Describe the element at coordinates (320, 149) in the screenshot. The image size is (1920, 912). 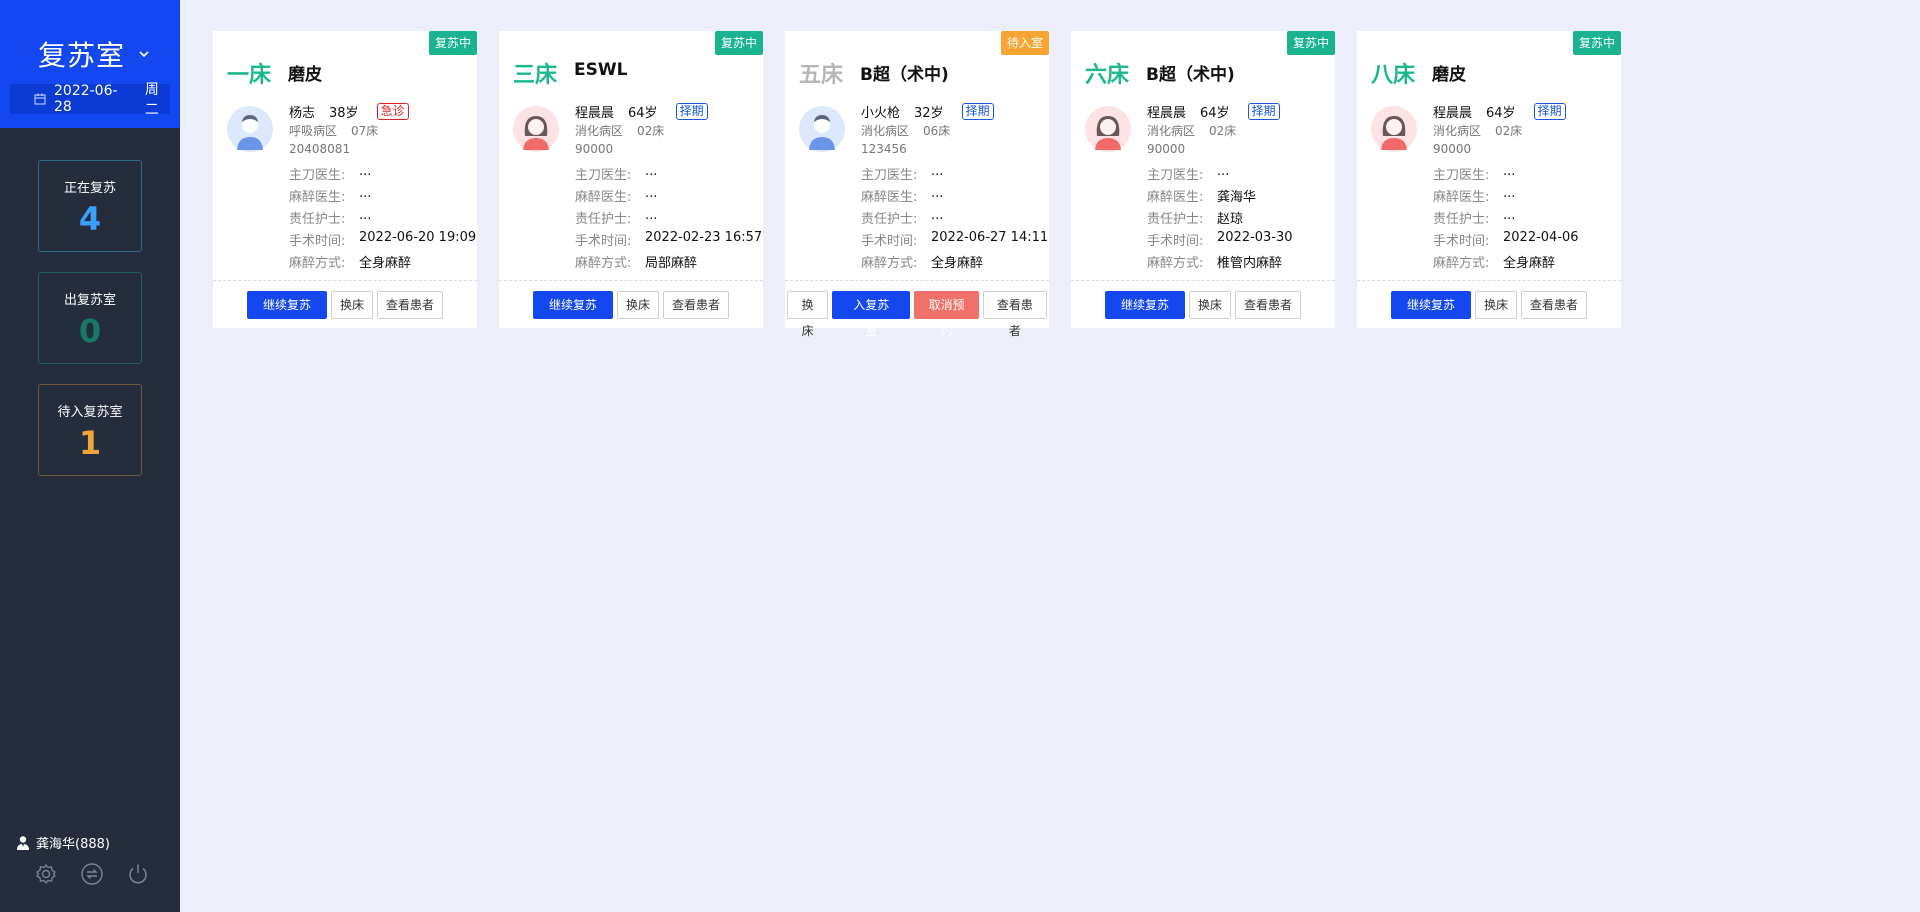
I see `patient-id: 20408081` at that location.